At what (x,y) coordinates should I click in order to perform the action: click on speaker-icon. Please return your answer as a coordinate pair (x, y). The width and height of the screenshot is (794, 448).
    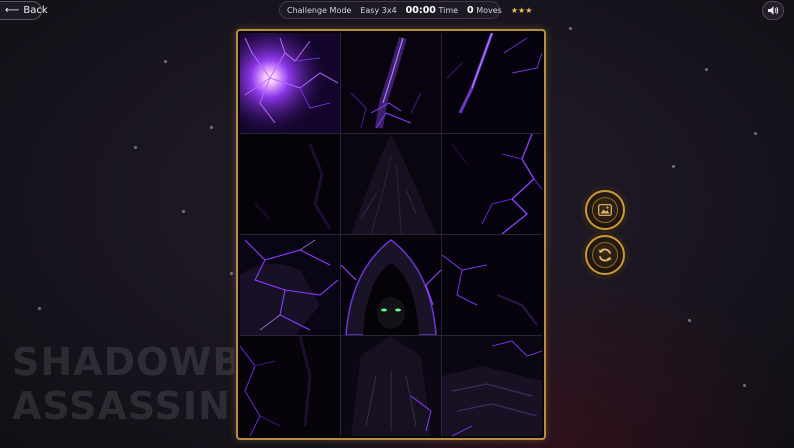
    Looking at the image, I should click on (773, 10).